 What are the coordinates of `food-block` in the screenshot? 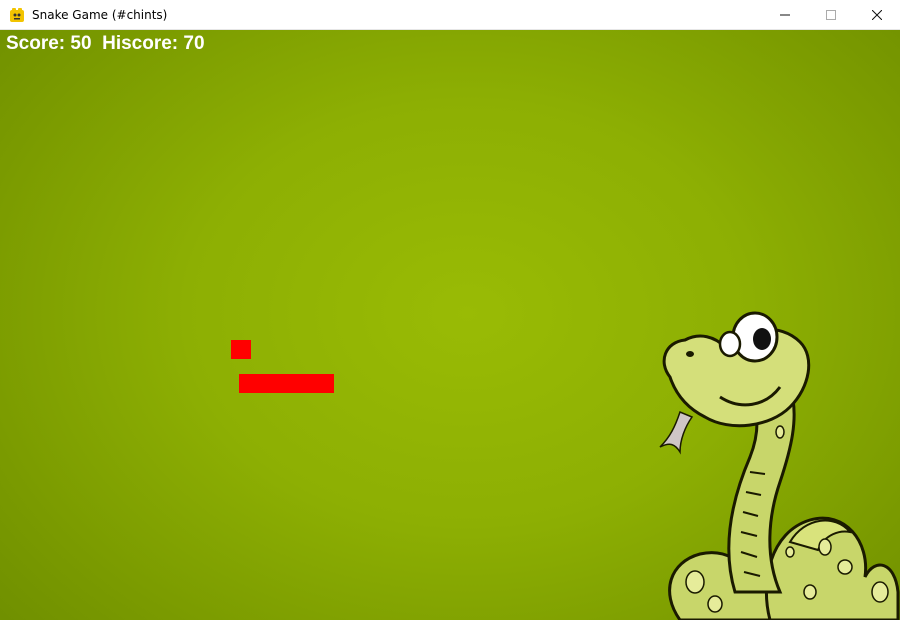 It's located at (241, 349).